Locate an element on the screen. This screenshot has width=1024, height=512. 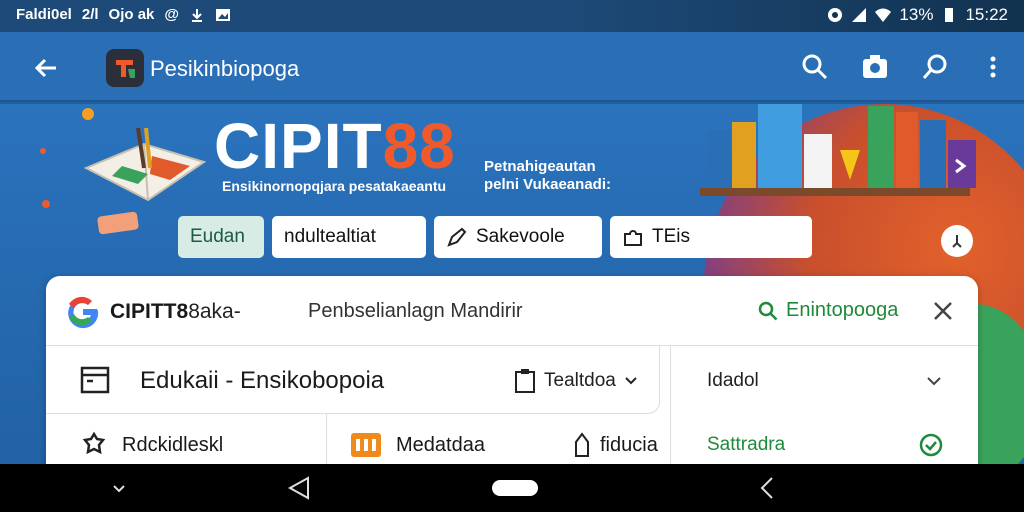
chip-ndultealtiat: ndultealtiat is located at coordinates (349, 237).